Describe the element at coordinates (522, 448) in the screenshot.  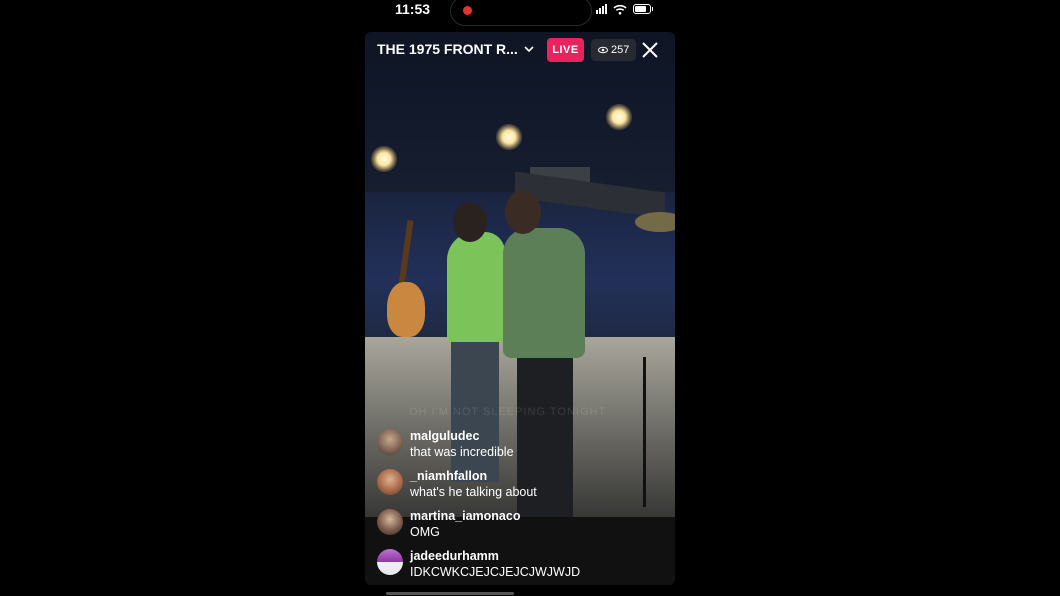
I see `comment-item: malguludec that was incredible` at that location.